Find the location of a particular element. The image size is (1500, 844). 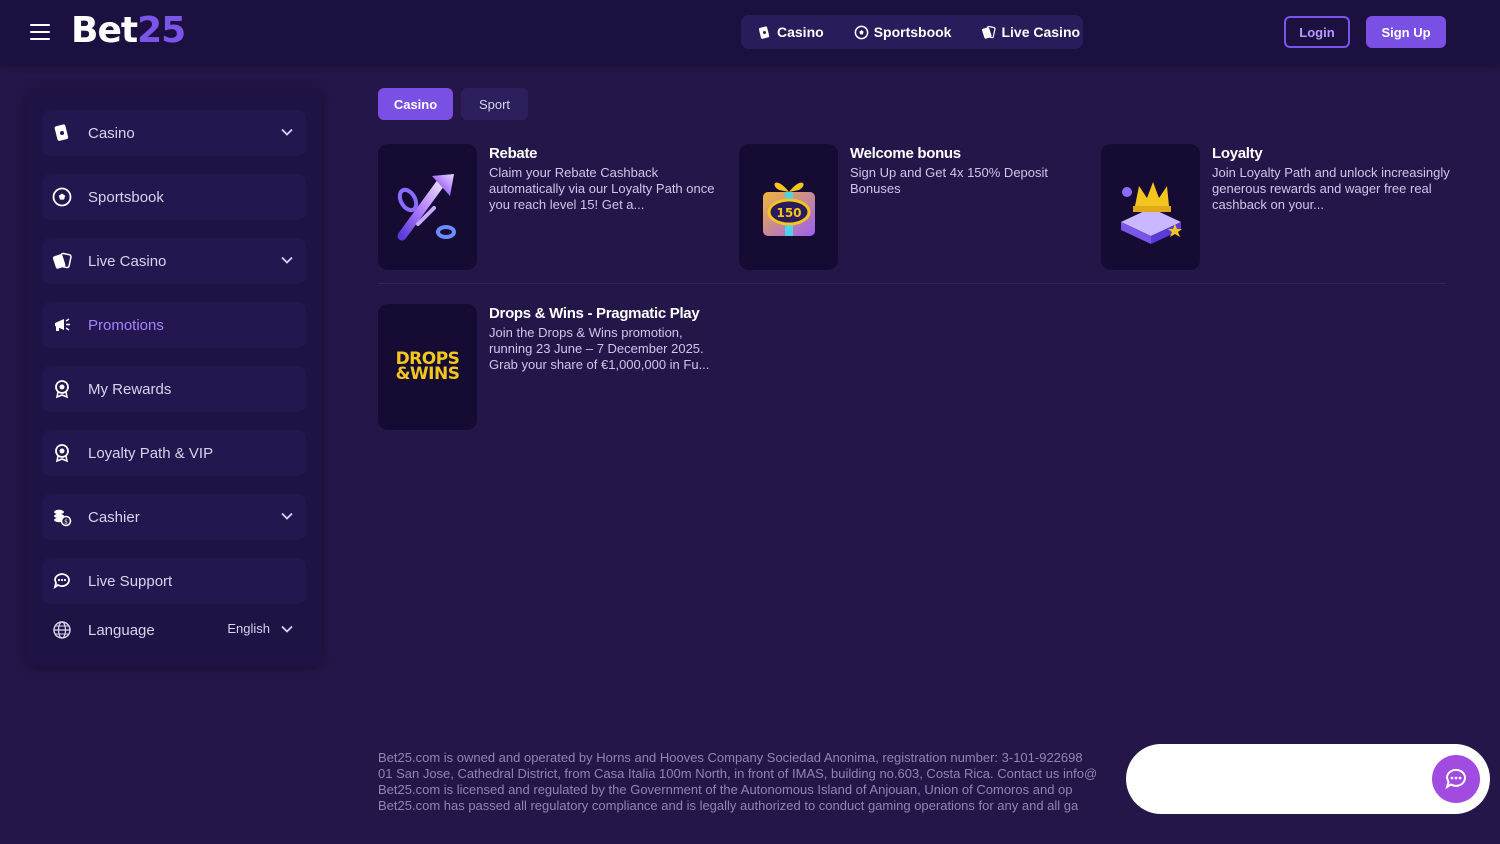

row-divider is located at coordinates (912, 283).